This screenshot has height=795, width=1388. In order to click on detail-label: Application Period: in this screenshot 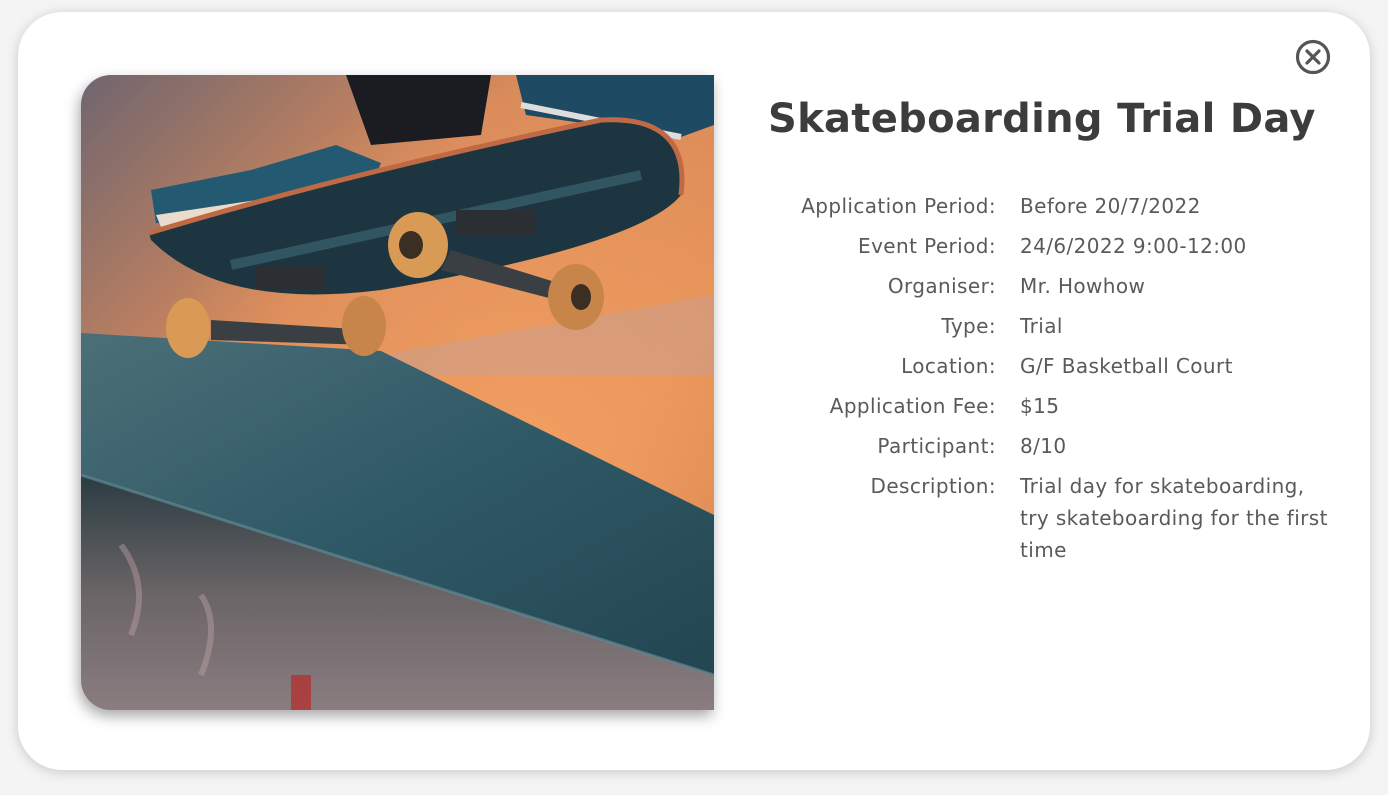, I will do `click(898, 206)`.